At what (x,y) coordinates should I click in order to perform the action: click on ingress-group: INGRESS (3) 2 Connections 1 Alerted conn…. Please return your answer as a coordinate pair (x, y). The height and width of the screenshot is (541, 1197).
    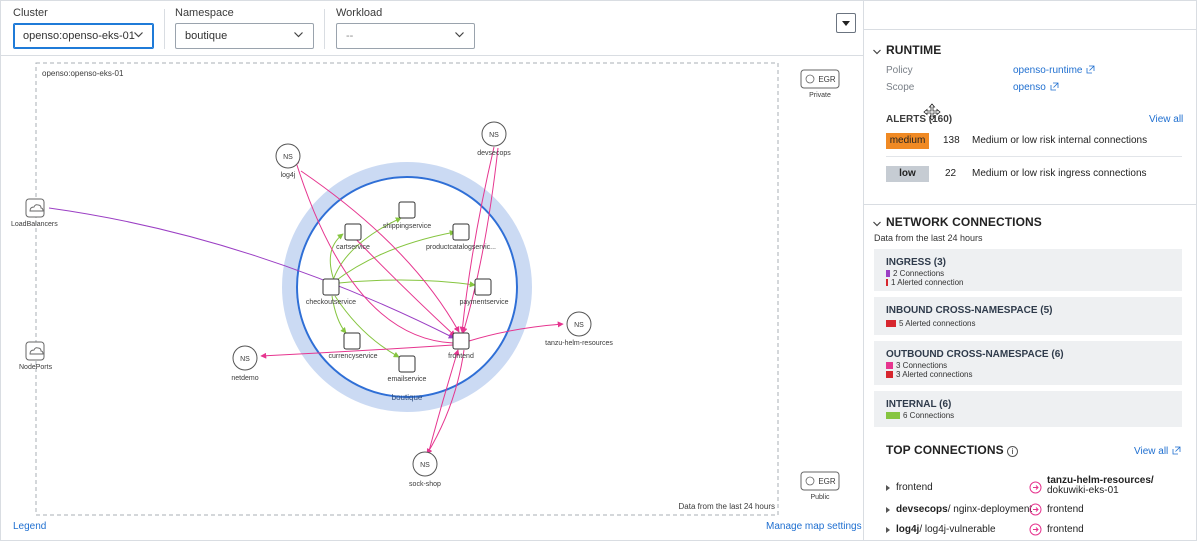
    Looking at the image, I should click on (1028, 270).